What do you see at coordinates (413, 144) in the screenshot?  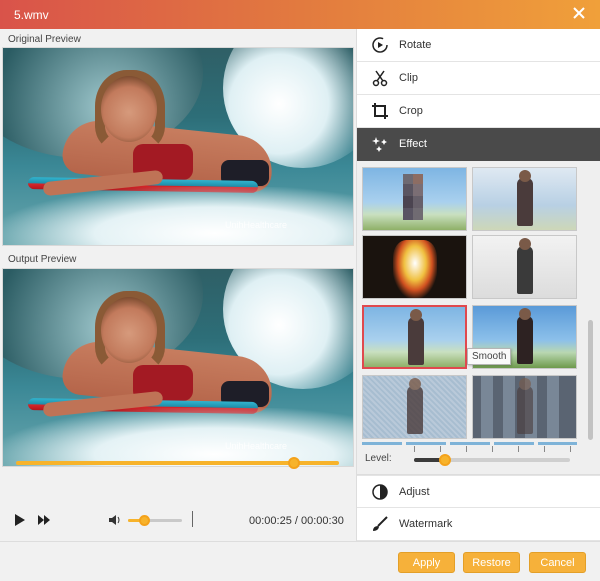 I see `menu-effect-label: Effect` at bounding box center [413, 144].